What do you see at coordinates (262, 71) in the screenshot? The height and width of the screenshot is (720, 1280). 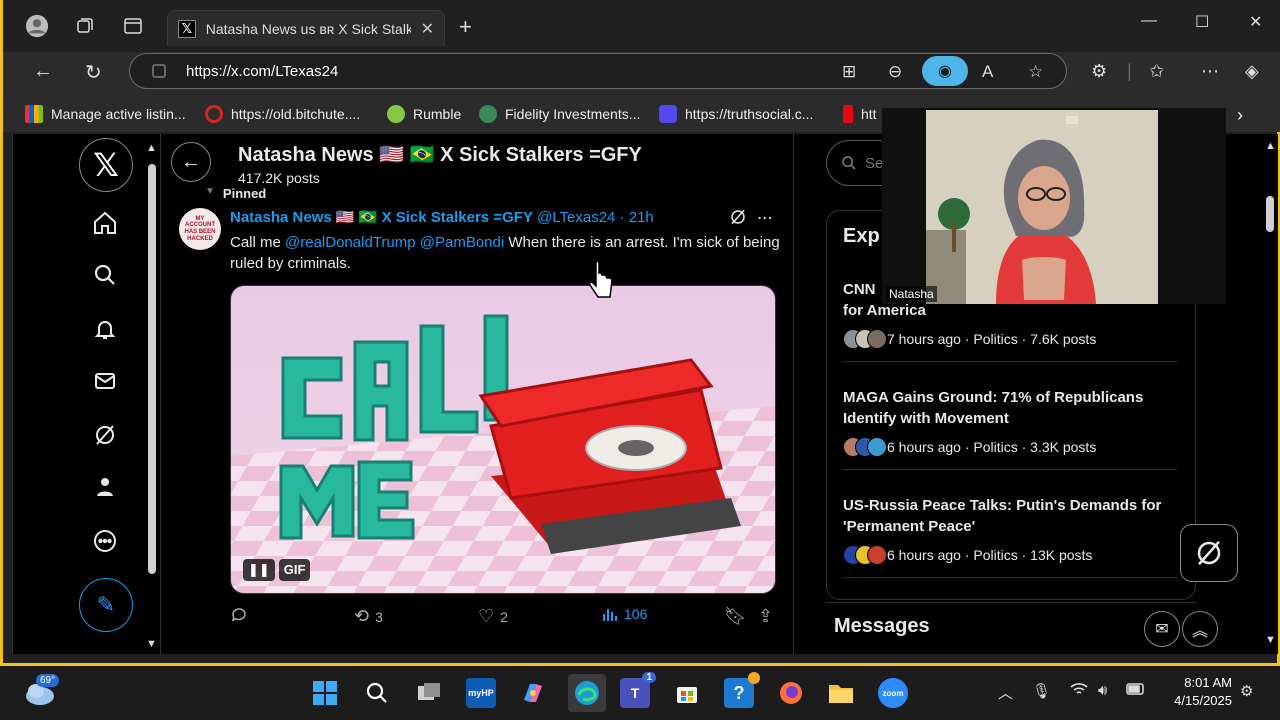 I see `url-text: https://x.com/LTexas24` at bounding box center [262, 71].